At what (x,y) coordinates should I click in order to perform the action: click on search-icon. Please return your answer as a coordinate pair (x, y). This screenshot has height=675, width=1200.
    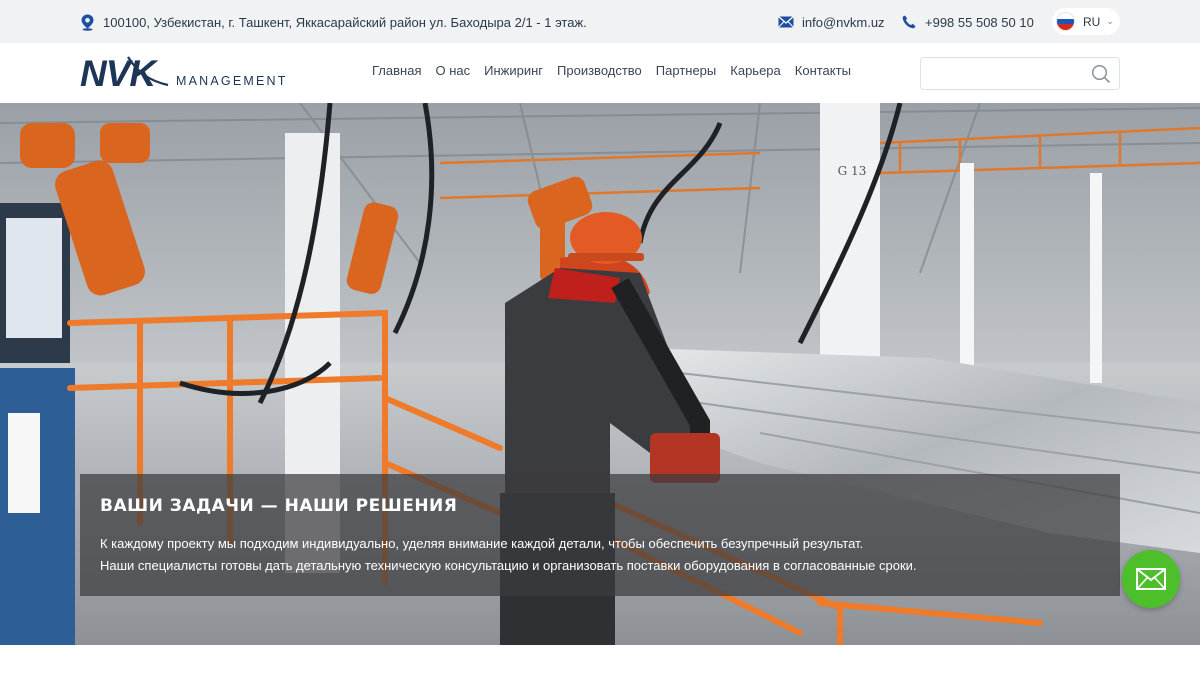
    Looking at the image, I should click on (1101, 74).